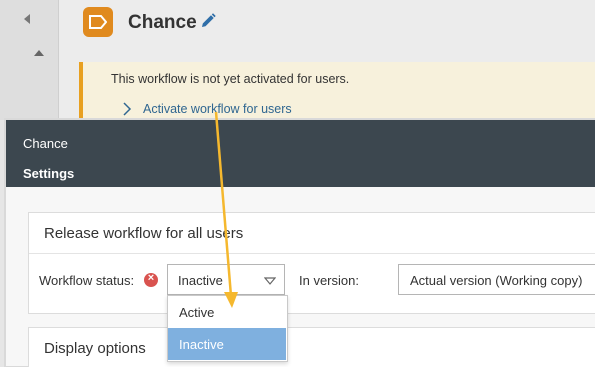 The height and width of the screenshot is (367, 595). Describe the element at coordinates (227, 344) in the screenshot. I see `status-option-inactive: Inactive` at that location.